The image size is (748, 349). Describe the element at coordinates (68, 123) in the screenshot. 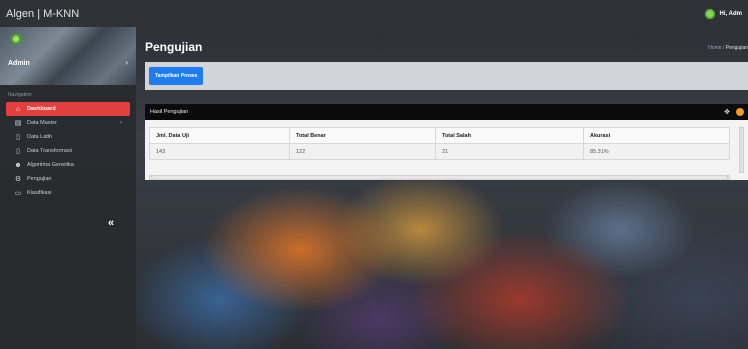

I see `sidebar-item-data-master: ▤ Data Master ›` at that location.